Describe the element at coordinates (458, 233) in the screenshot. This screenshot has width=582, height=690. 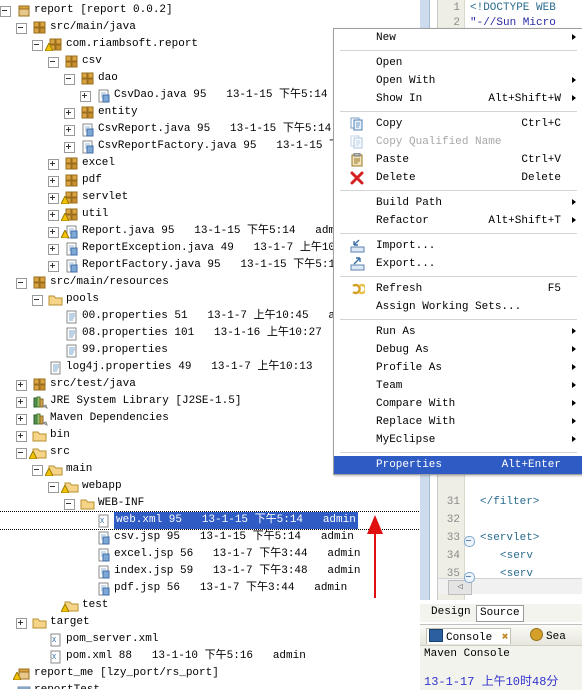
I see `menu-separator` at that location.